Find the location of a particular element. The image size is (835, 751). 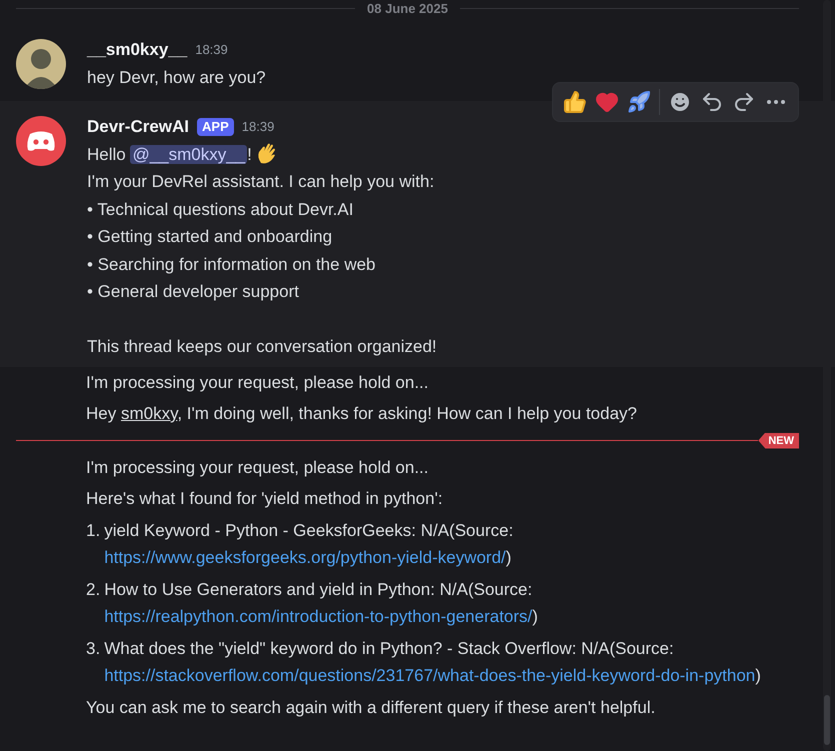

message-text: Hello @__sm0kxy__! is located at coordinates (169, 155).